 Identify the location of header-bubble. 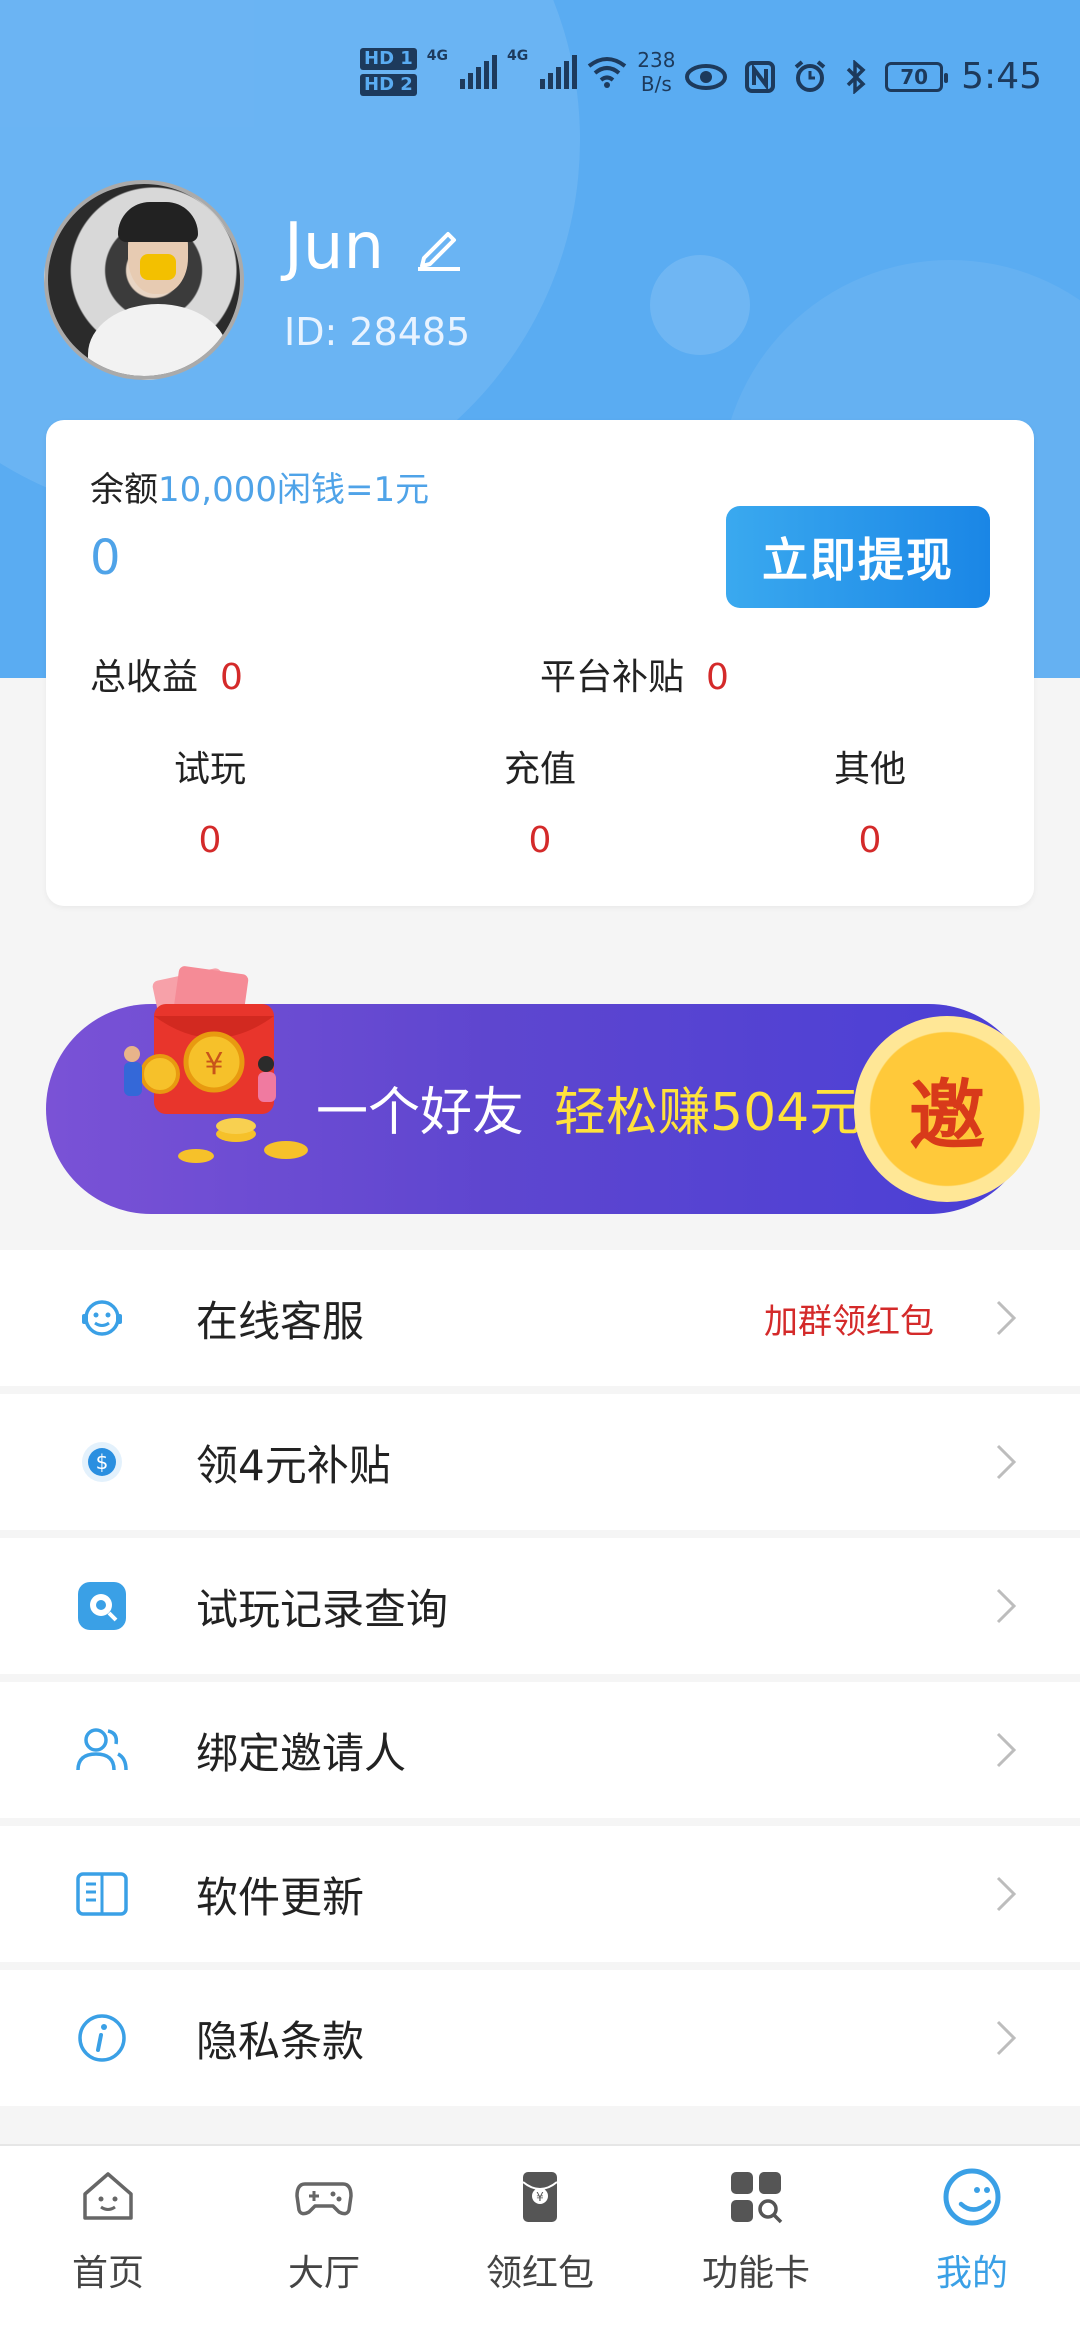
(700, 305).